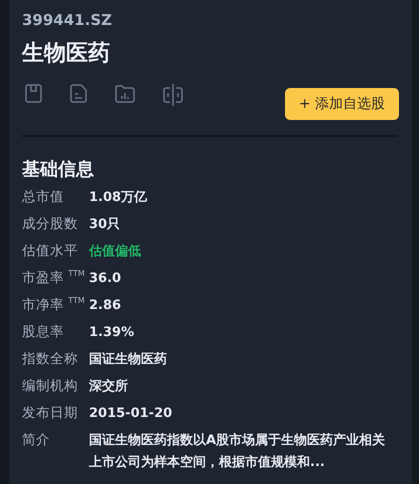  What do you see at coordinates (105, 279) in the screenshot?
I see `field-value: 36.0` at bounding box center [105, 279].